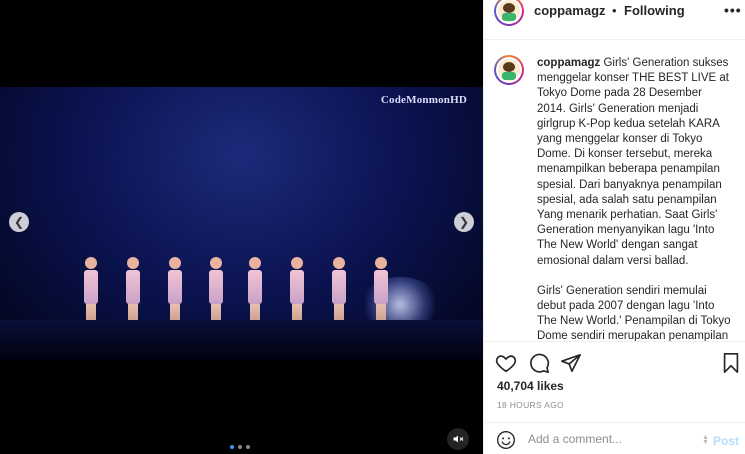  What do you see at coordinates (733, 10) in the screenshot?
I see `more-options-button: •••` at bounding box center [733, 10].